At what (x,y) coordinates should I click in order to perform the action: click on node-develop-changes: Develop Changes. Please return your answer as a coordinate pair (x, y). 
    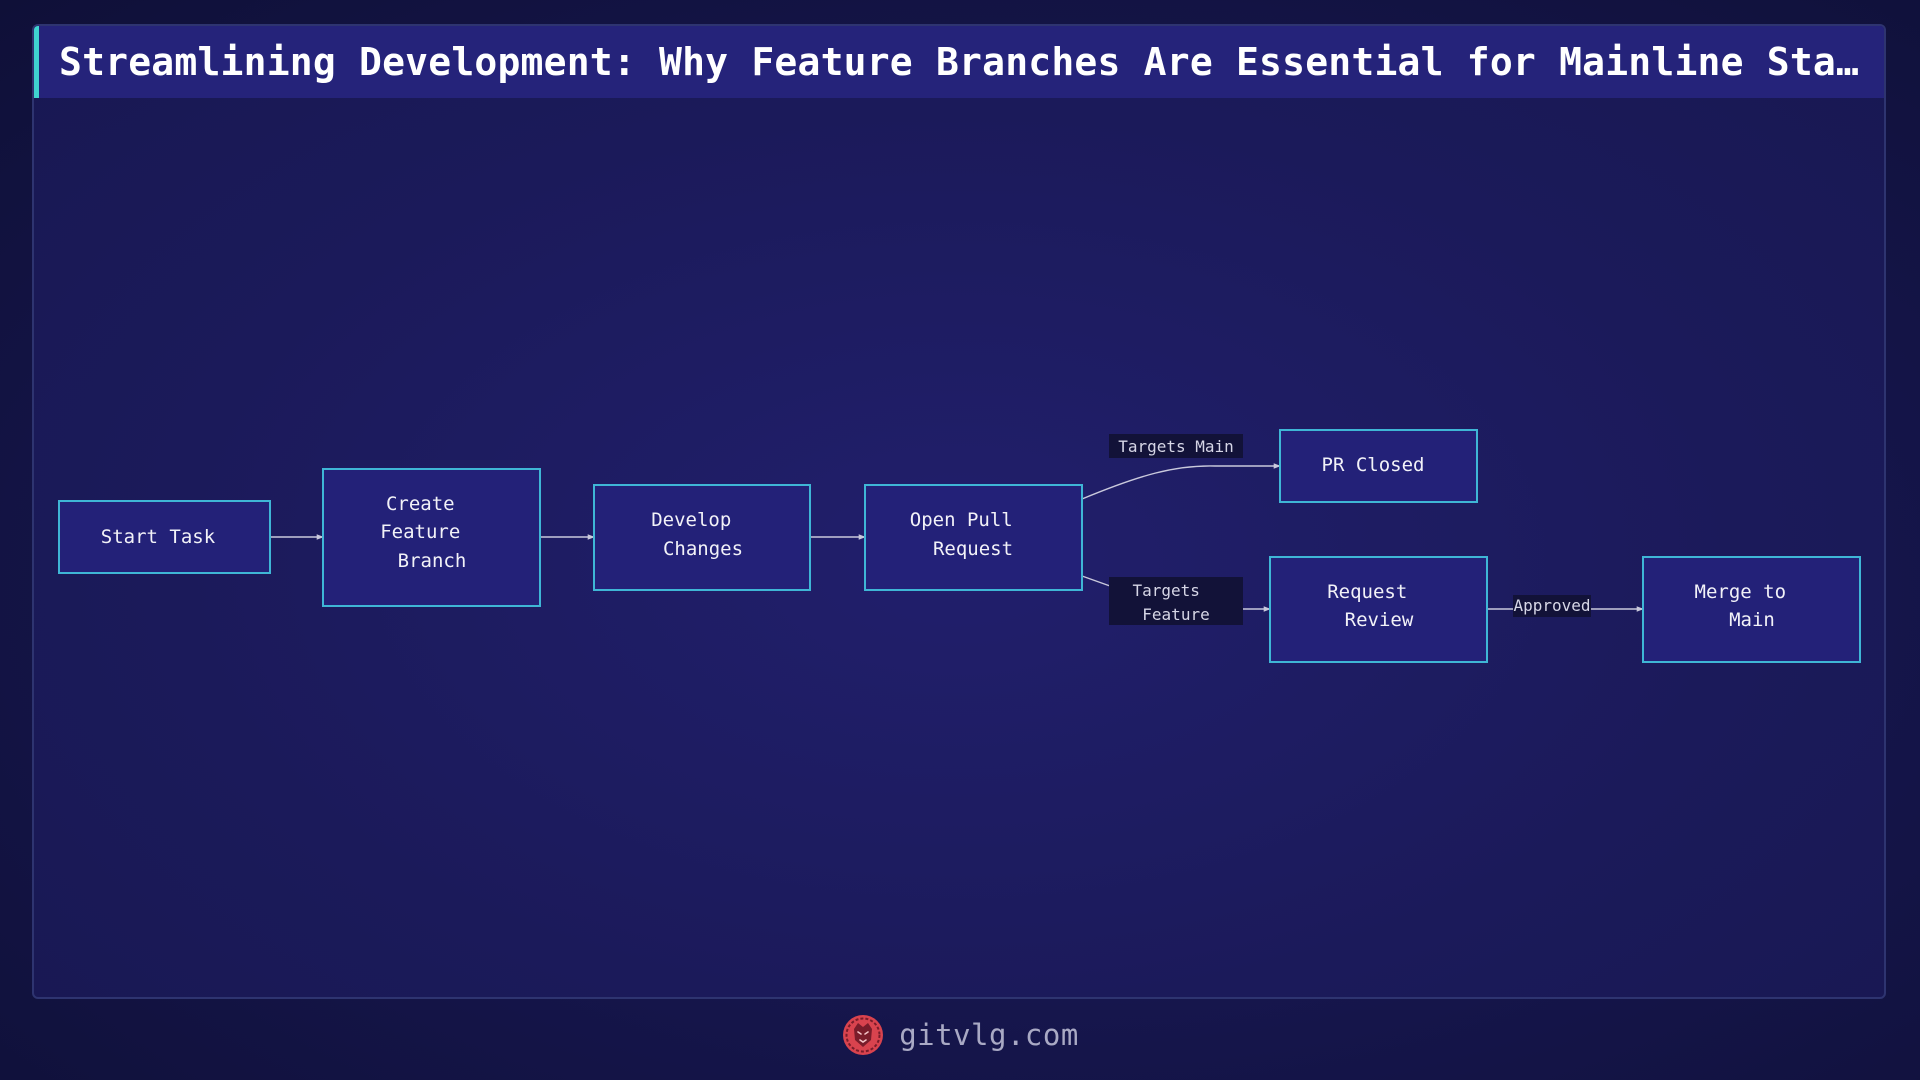
    Looking at the image, I should click on (702, 537).